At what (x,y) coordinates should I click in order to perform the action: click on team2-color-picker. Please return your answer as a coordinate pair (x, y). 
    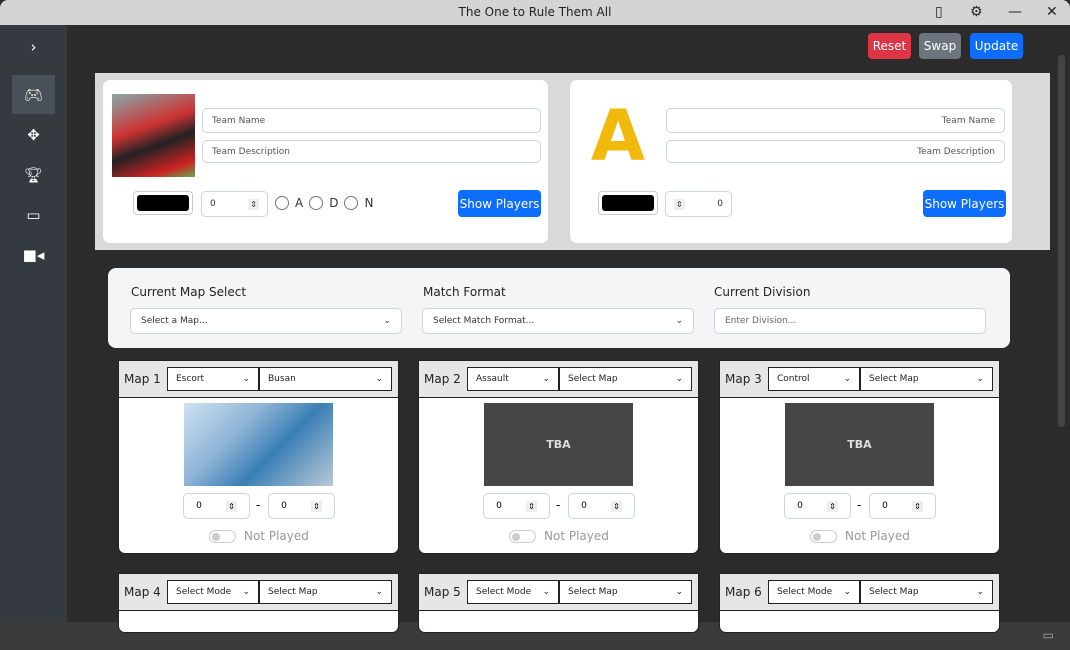
    Looking at the image, I should click on (628, 203).